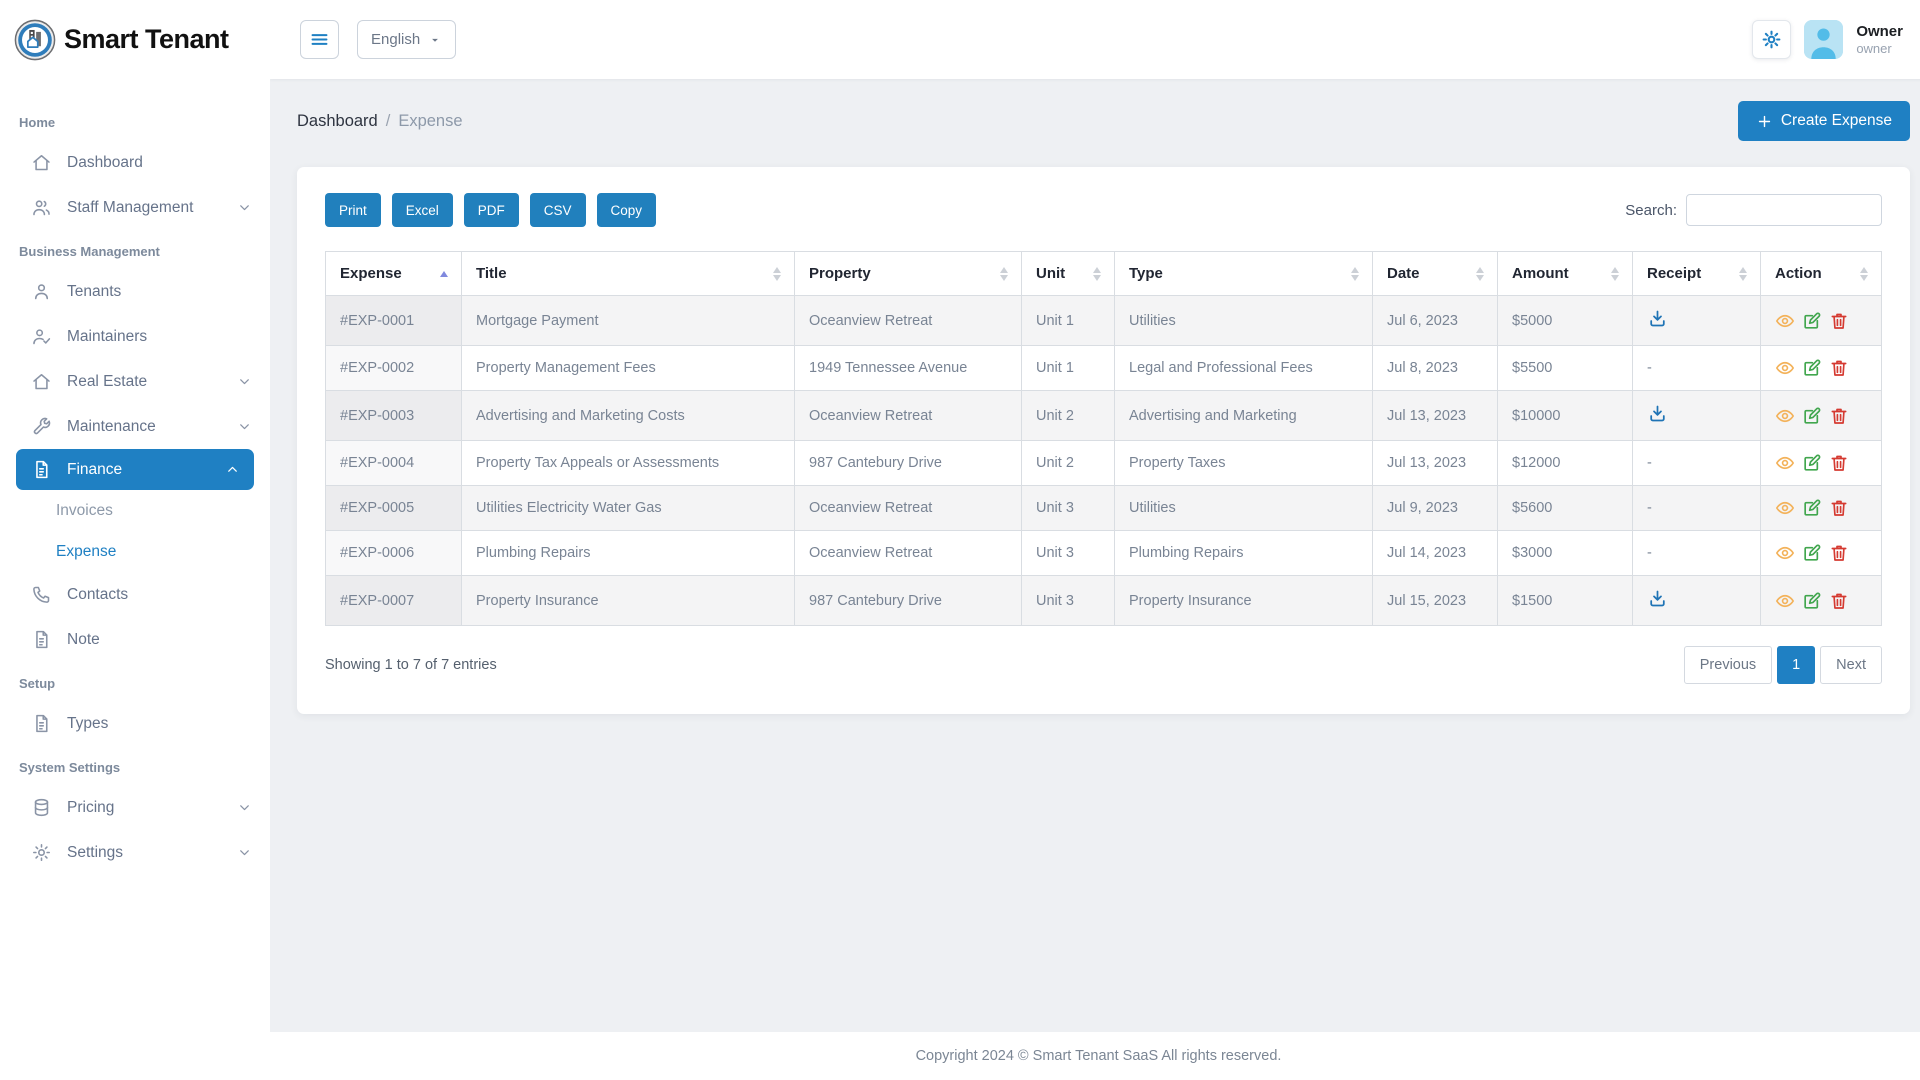  What do you see at coordinates (407, 39) in the screenshot?
I see `language-selector: English` at bounding box center [407, 39].